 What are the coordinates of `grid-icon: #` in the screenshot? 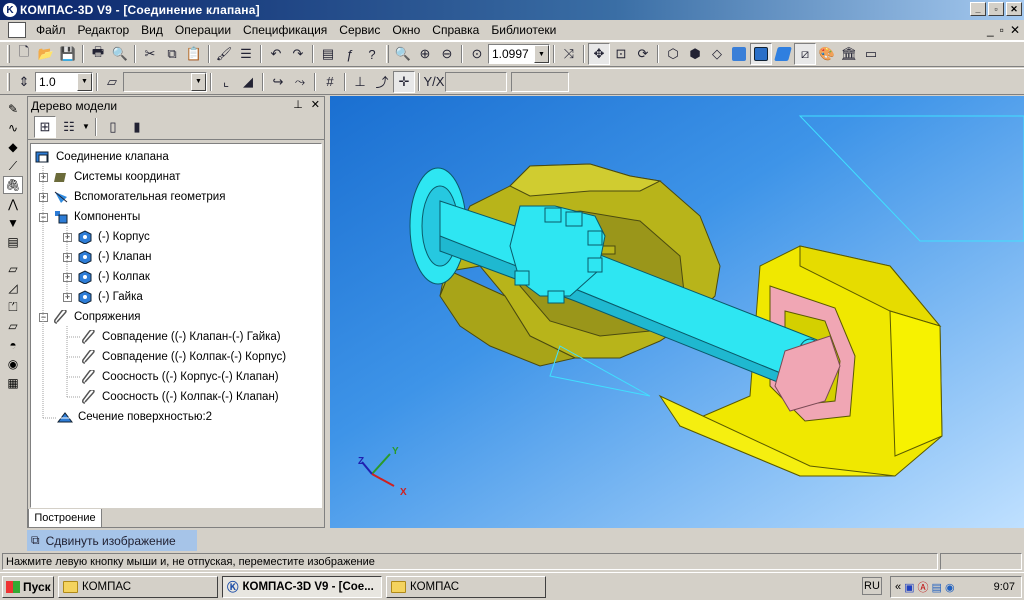 It's located at (330, 82).